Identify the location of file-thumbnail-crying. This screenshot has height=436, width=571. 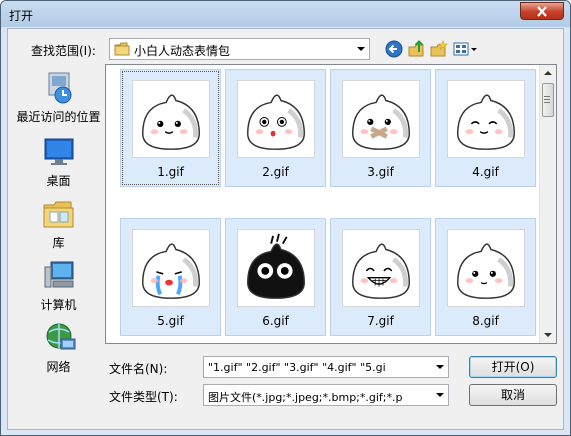
(171, 268).